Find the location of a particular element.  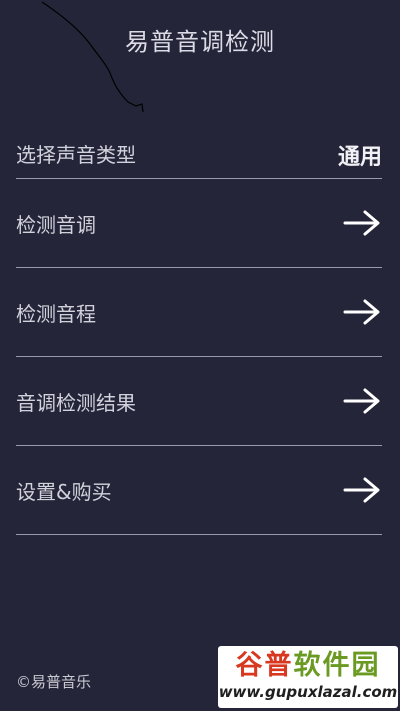

menu-item-detect-interval: 检测音程 is located at coordinates (199, 312).